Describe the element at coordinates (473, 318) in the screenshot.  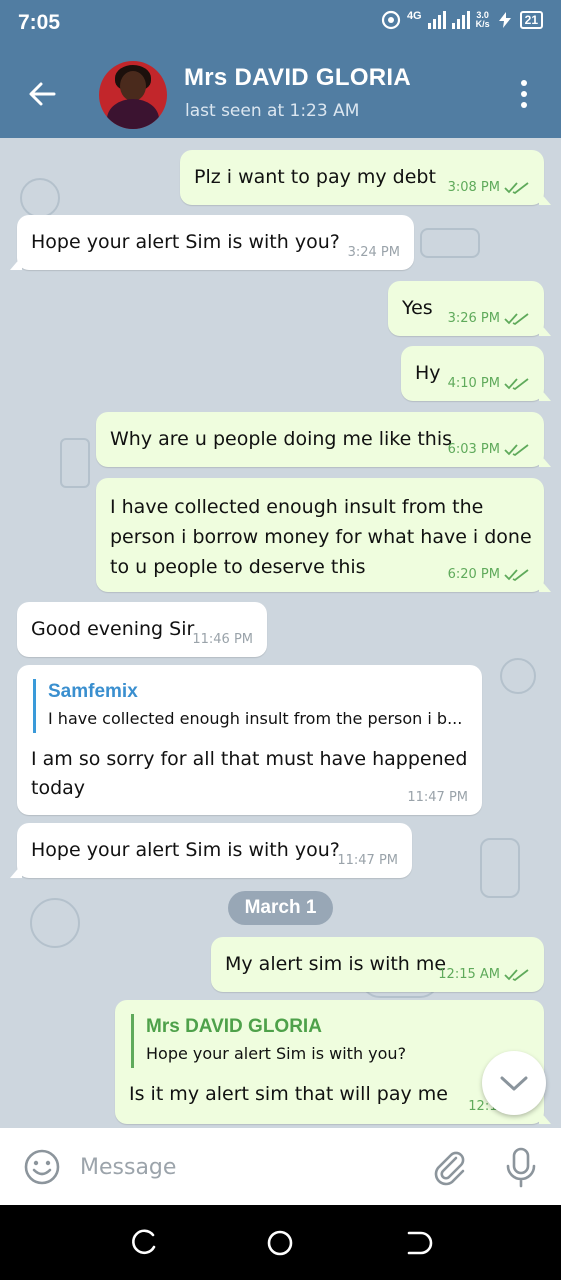
I see `message-time: 3:26 PM` at that location.